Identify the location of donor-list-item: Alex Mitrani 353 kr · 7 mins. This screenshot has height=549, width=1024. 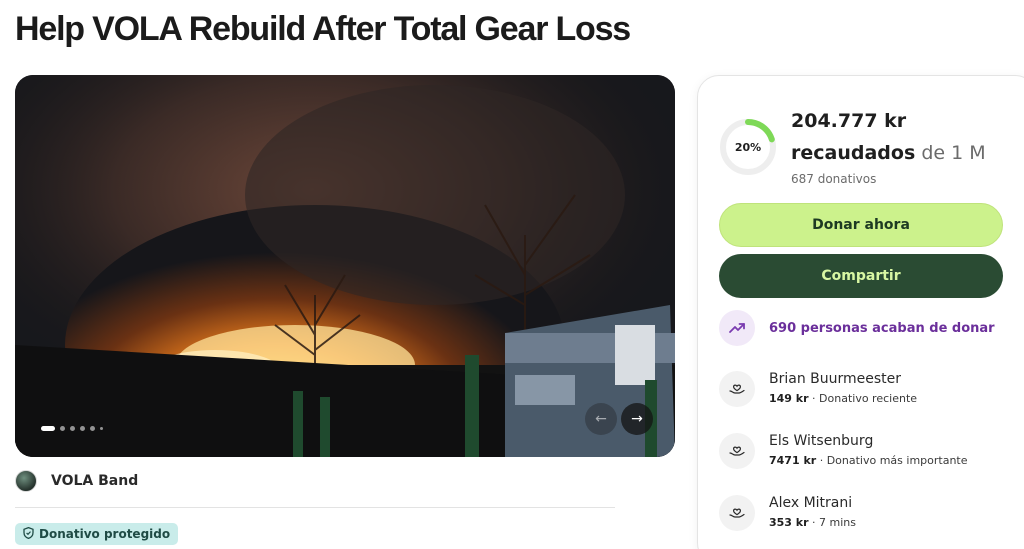
(787, 512).